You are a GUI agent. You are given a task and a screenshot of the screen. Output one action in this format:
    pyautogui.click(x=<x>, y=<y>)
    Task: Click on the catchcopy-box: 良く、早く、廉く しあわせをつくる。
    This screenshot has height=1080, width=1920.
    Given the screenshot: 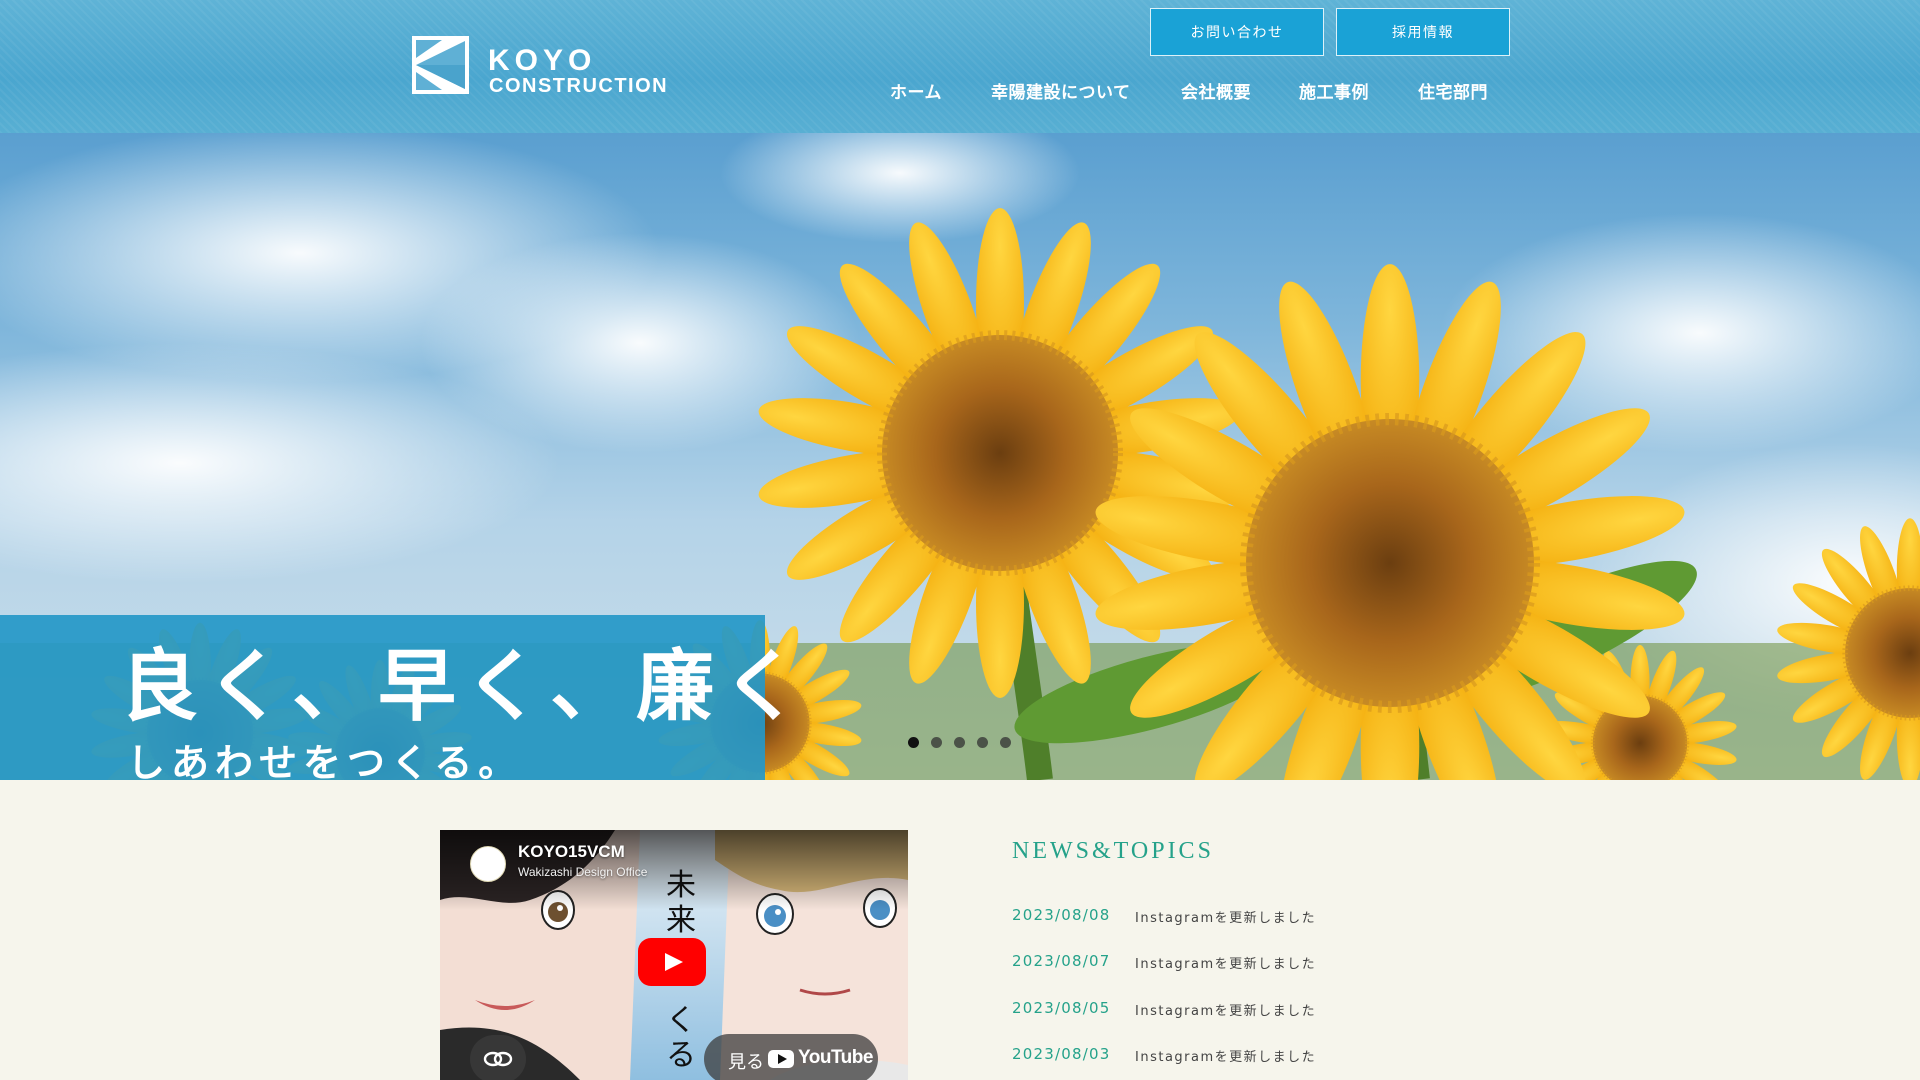 What is the action you would take?
    pyautogui.click(x=400, y=697)
    